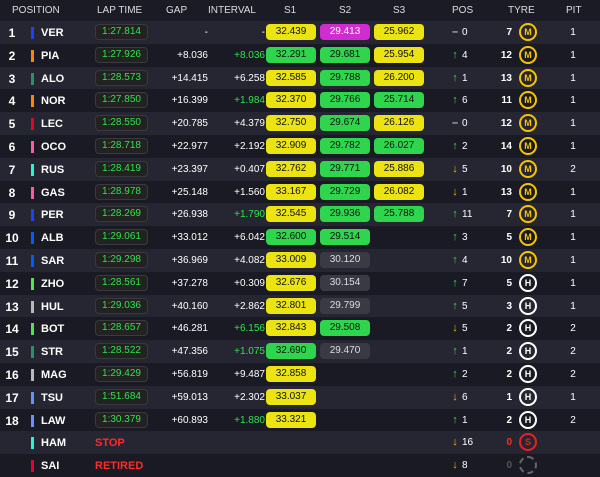 This screenshot has height=477, width=600. I want to click on sector-s3: 26.082, so click(399, 191).